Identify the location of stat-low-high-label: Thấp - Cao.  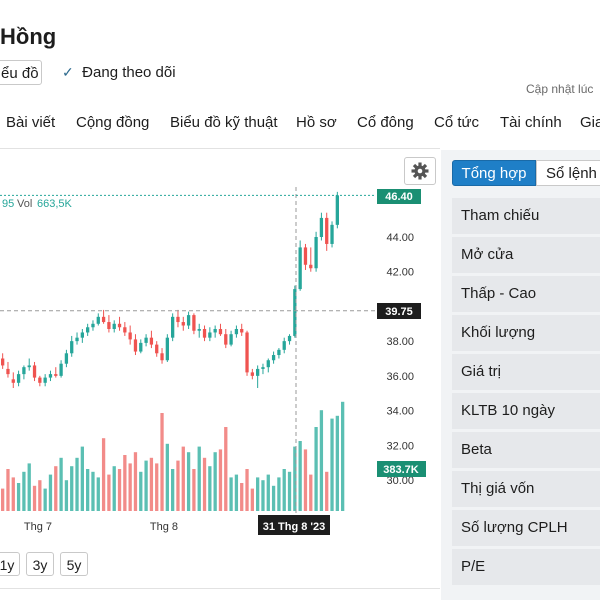
(526, 294).